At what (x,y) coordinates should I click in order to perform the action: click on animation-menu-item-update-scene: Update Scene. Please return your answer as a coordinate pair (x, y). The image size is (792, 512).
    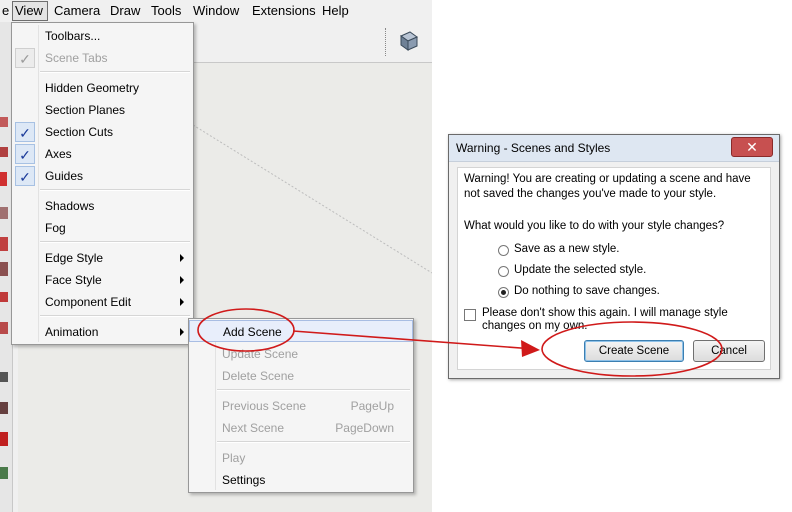
    Looking at the image, I should click on (301, 354).